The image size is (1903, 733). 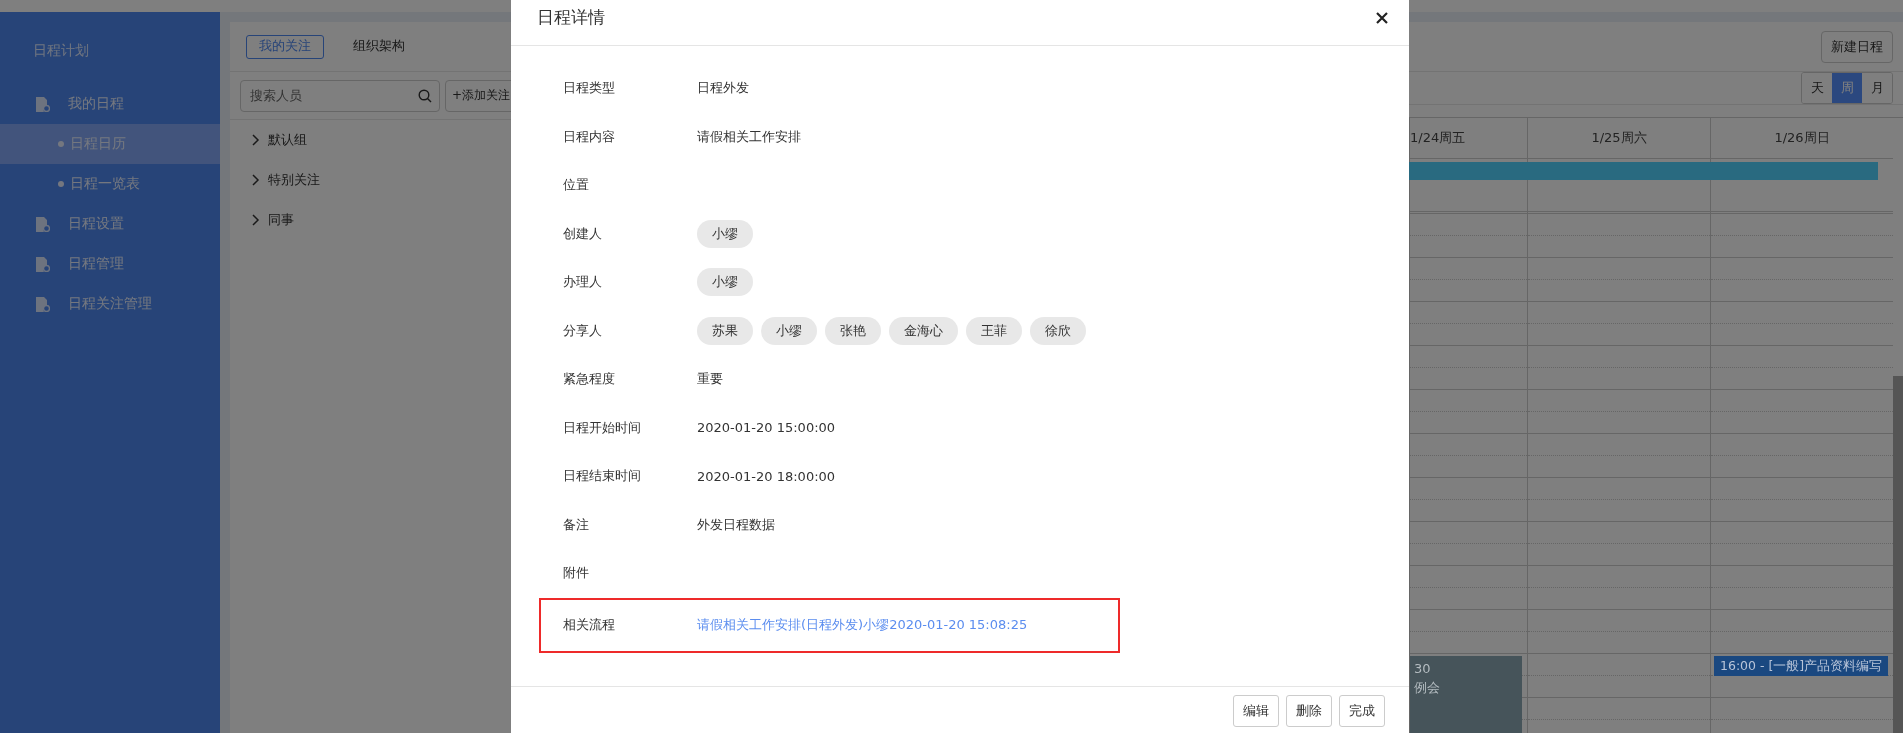 What do you see at coordinates (340, 95) in the screenshot?
I see `search-field: 搜索人员` at bounding box center [340, 95].